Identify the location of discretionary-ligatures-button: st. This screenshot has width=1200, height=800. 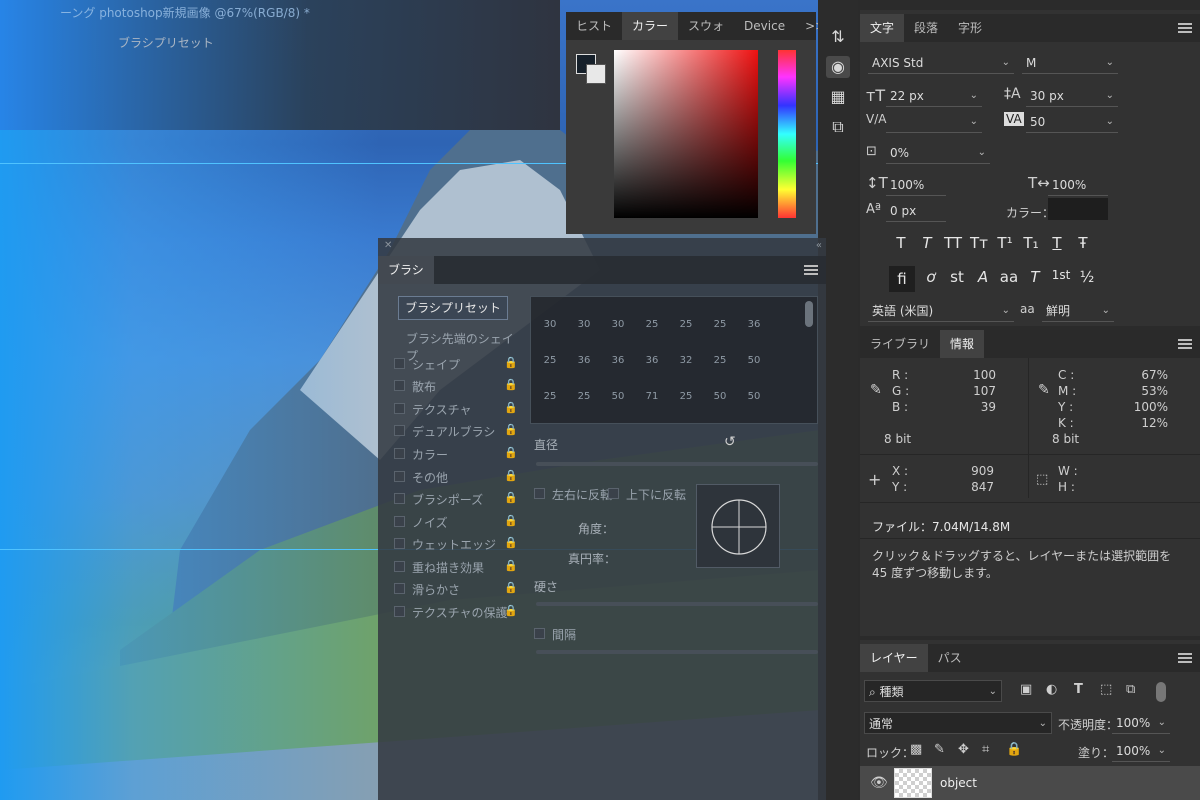
(957, 277).